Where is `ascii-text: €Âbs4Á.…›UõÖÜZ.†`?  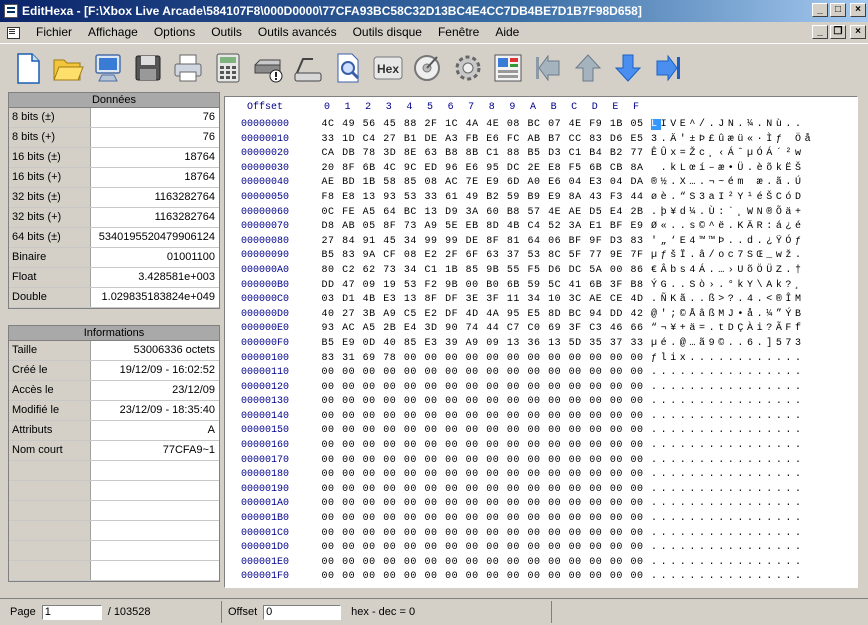 ascii-text: €Âbs4Á.…›UõÖÜZ.† is located at coordinates (728, 270).